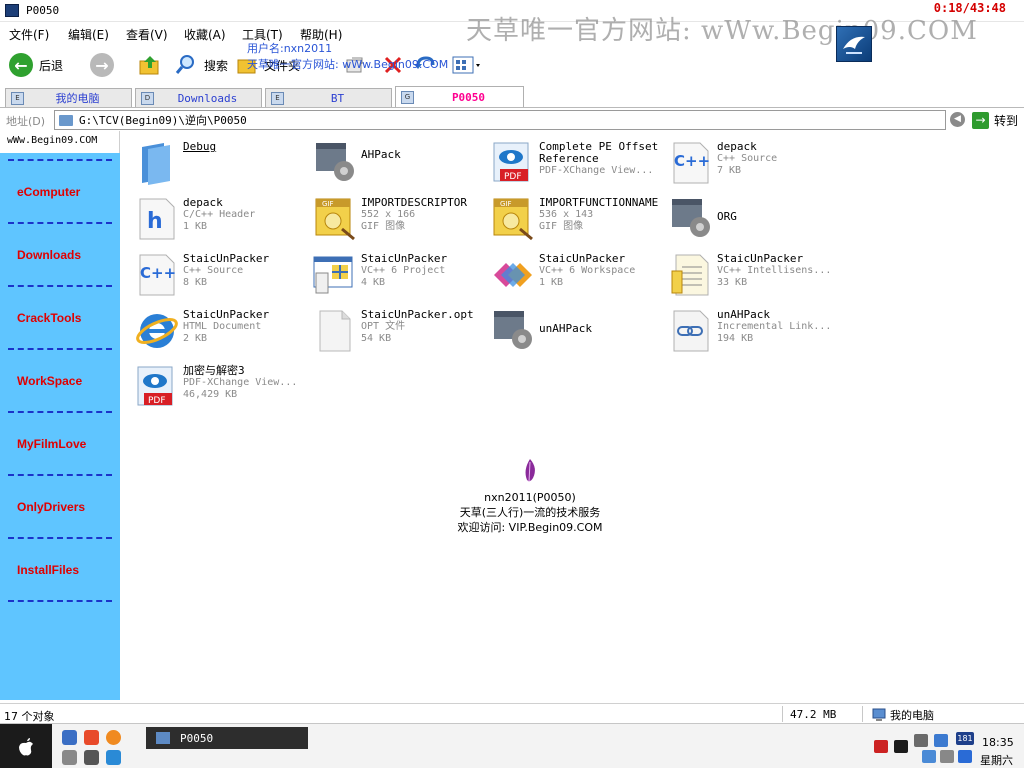 The width and height of the screenshot is (1024, 768). Describe the element at coordinates (757, 163) in the screenshot. I see `file-item: C++ depack C++ Source 7 KB` at that location.